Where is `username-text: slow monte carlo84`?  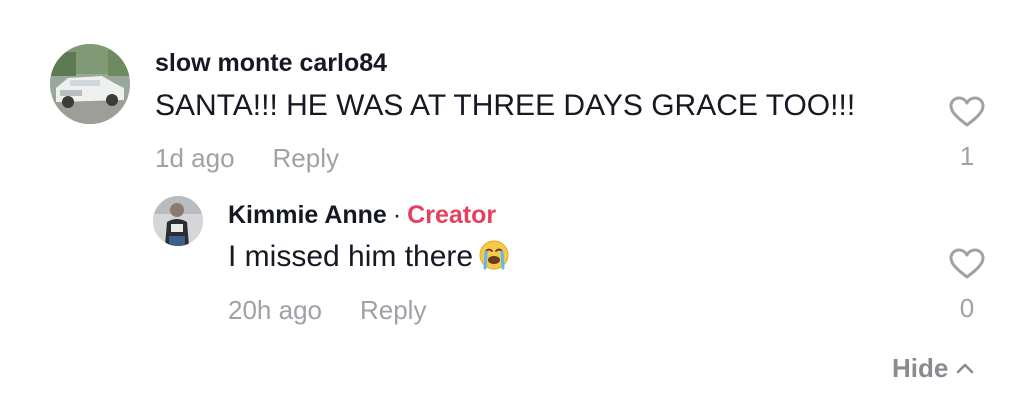 username-text: slow monte carlo84 is located at coordinates (271, 63).